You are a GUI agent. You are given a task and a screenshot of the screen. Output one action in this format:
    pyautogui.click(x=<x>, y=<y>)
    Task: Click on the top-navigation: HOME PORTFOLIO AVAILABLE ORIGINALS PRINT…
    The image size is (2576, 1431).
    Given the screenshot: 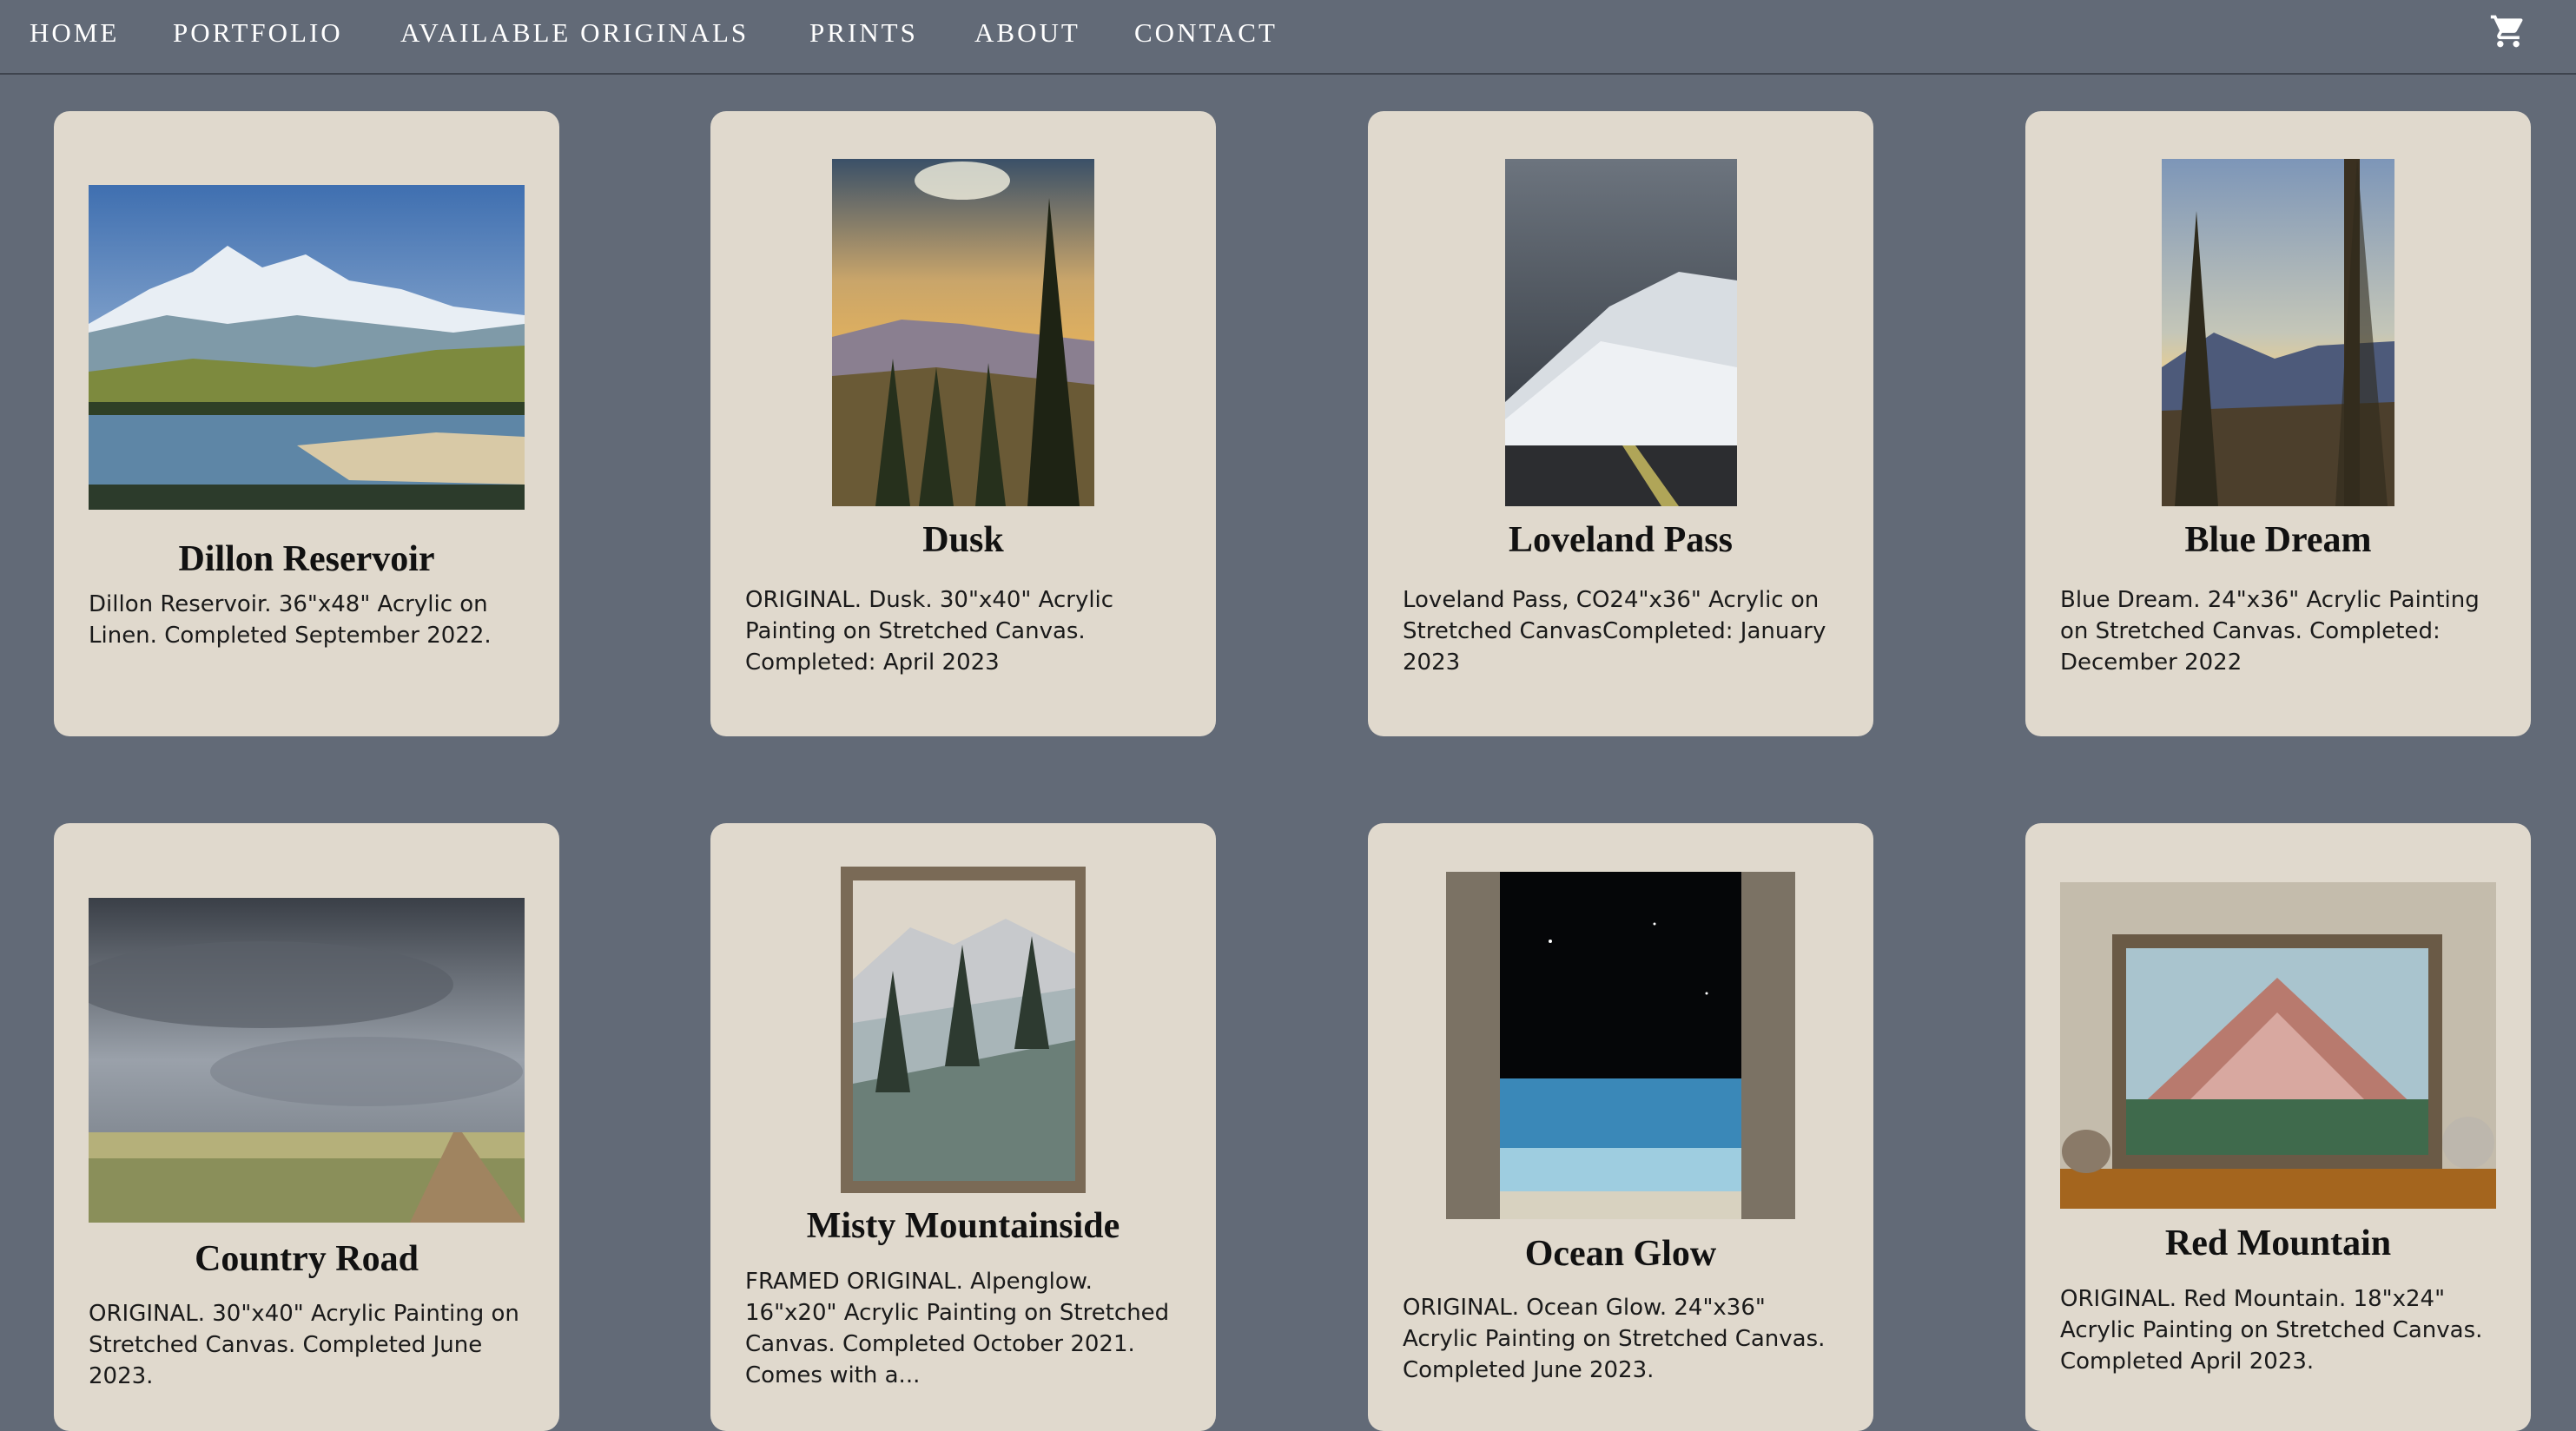 What is the action you would take?
    pyautogui.click(x=1288, y=37)
    